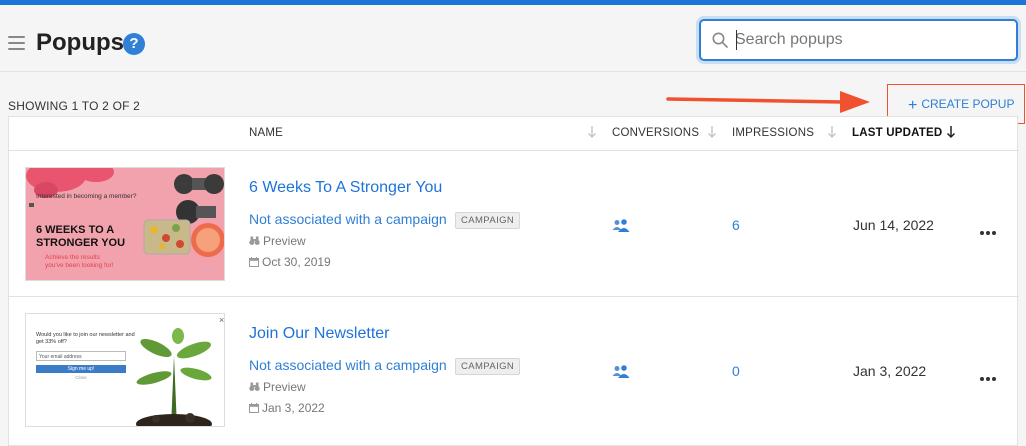 The height and width of the screenshot is (446, 1026). Describe the element at coordinates (134, 44) in the screenshot. I see `help-icon: ?` at that location.